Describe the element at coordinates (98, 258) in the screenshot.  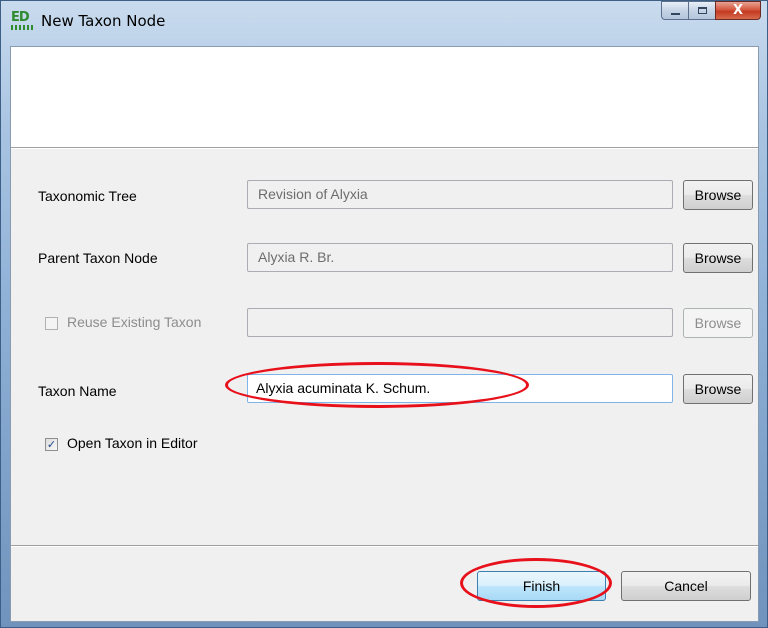
I see `parent-taxon-node-label: Parent Taxon Node` at that location.